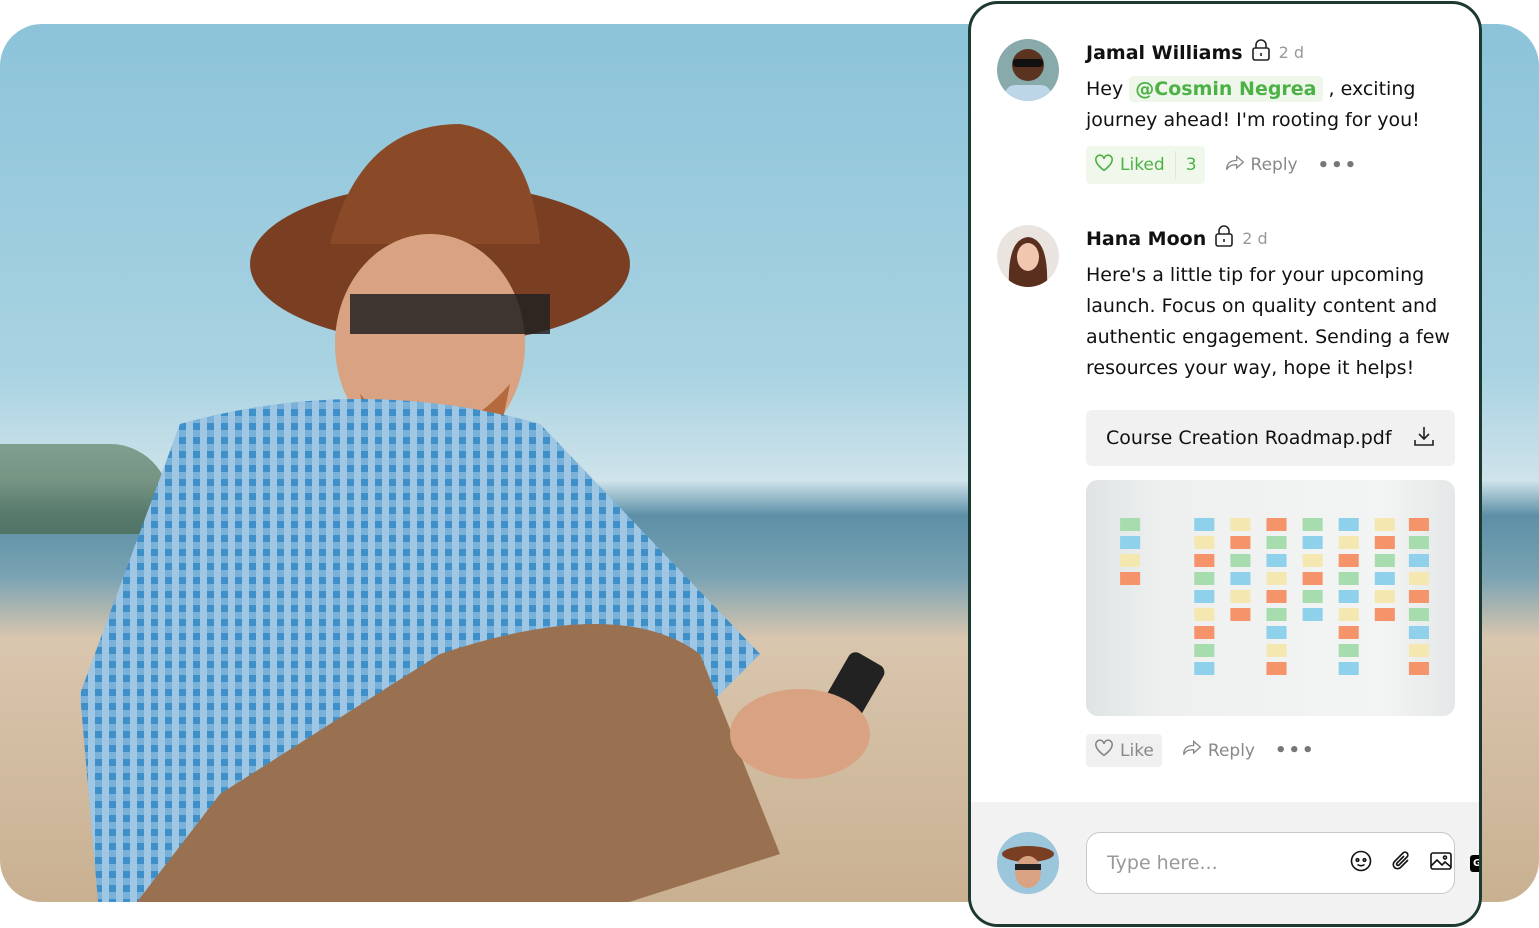 Image resolution: width=1539 pixels, height=928 pixels. What do you see at coordinates (1401, 863) in the screenshot?
I see `paperclip-icon` at bounding box center [1401, 863].